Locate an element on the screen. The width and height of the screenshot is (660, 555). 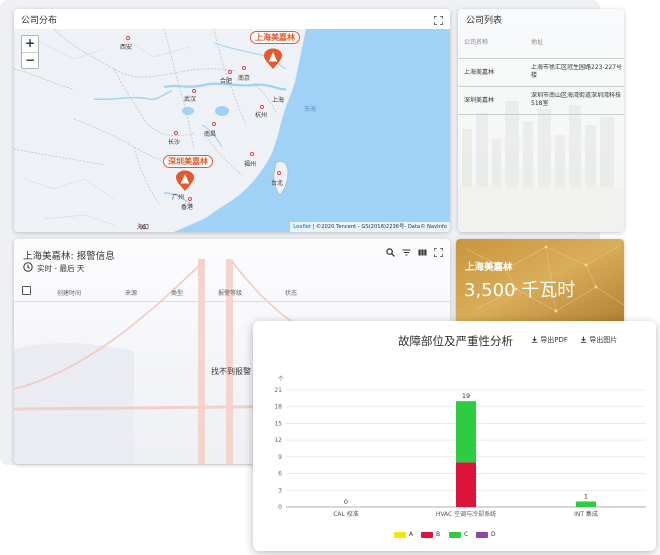
column-header-source: 来源 is located at coordinates (131, 292).